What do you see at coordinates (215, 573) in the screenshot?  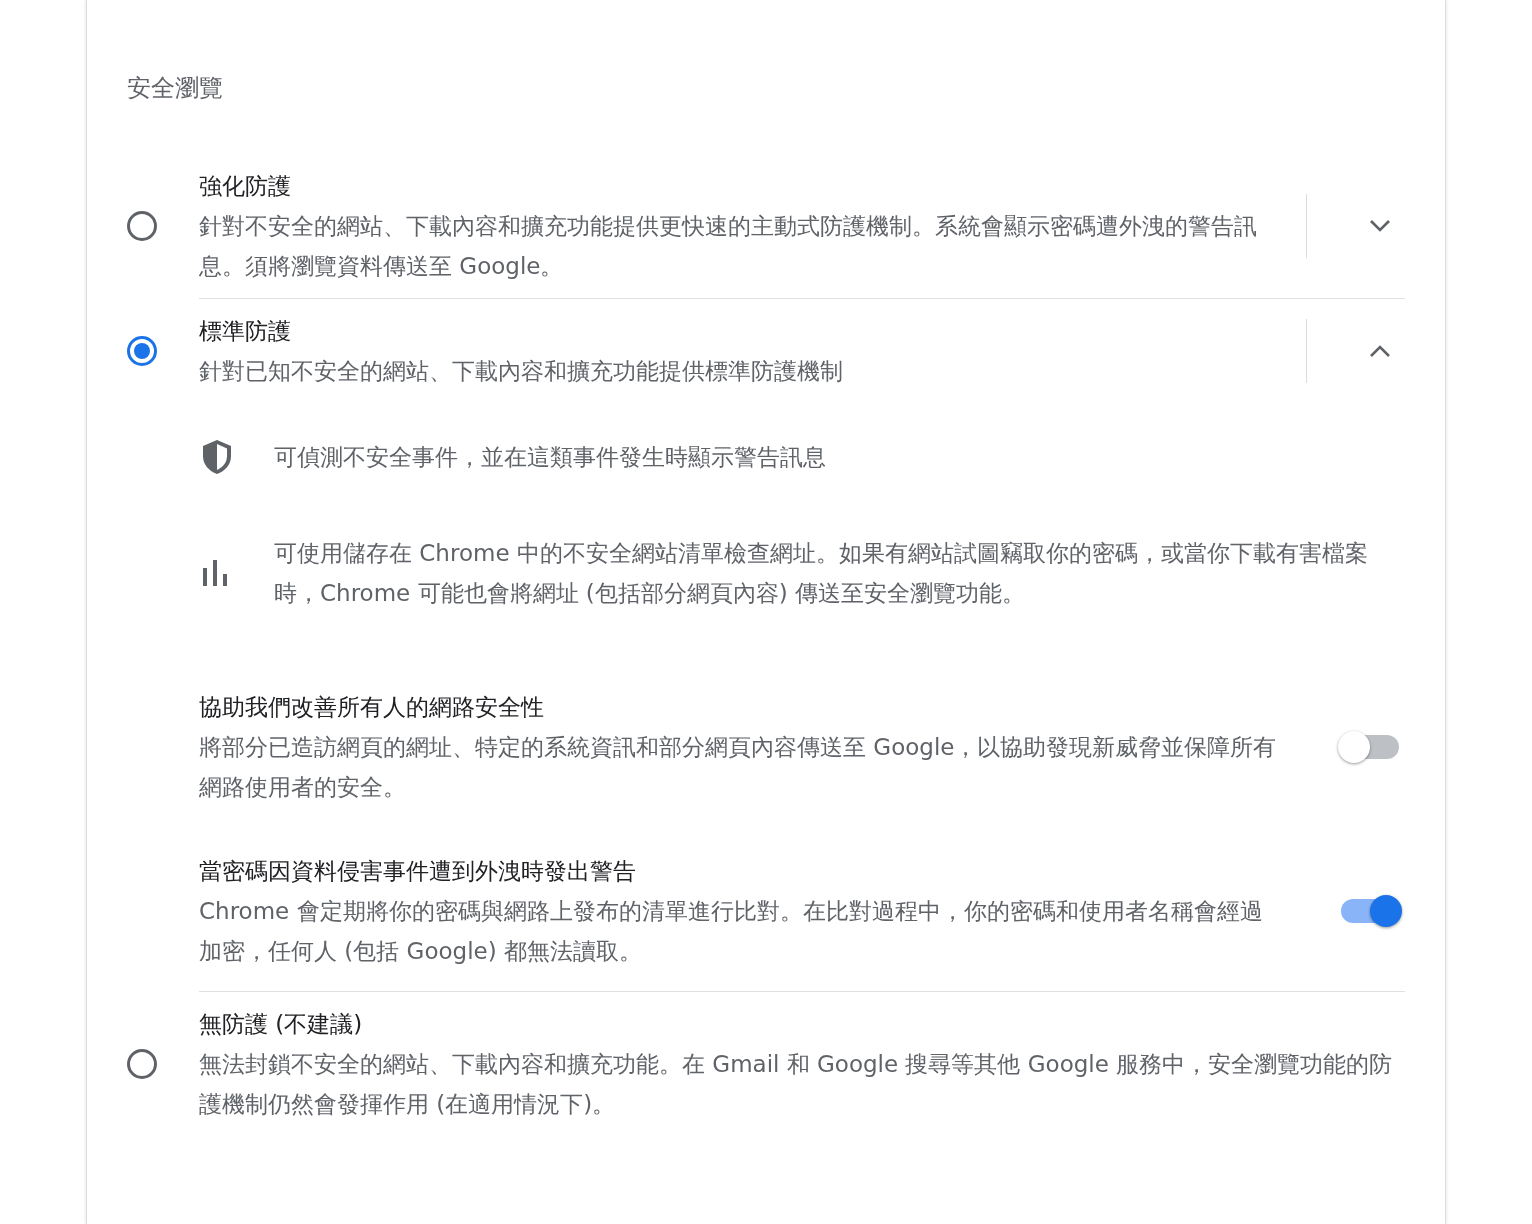 I see `bar-chart-icon` at bounding box center [215, 573].